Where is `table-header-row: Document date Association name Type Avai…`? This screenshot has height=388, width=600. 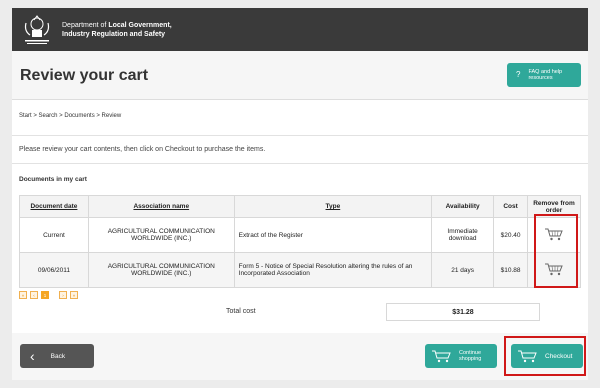 table-header-row: Document date Association name Type Avai… is located at coordinates (300, 206).